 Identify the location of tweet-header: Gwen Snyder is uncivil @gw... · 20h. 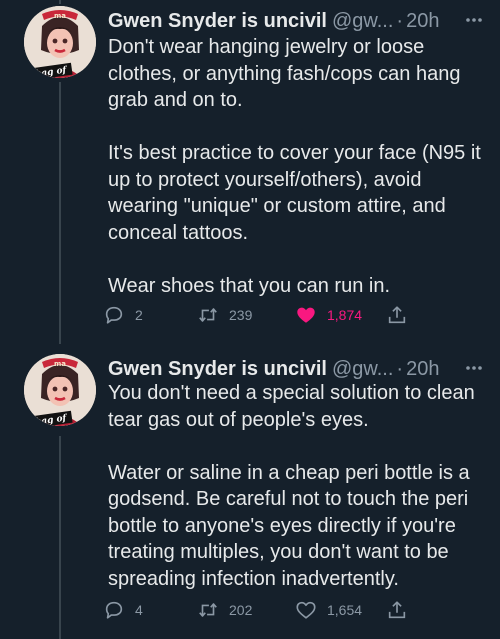
(304, 21).